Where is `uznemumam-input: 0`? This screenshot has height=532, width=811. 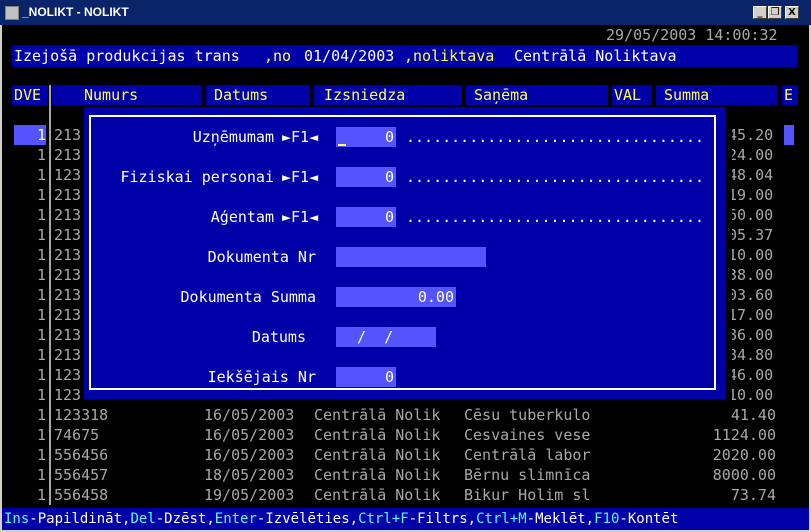 uznemumam-input: 0 is located at coordinates (366, 137).